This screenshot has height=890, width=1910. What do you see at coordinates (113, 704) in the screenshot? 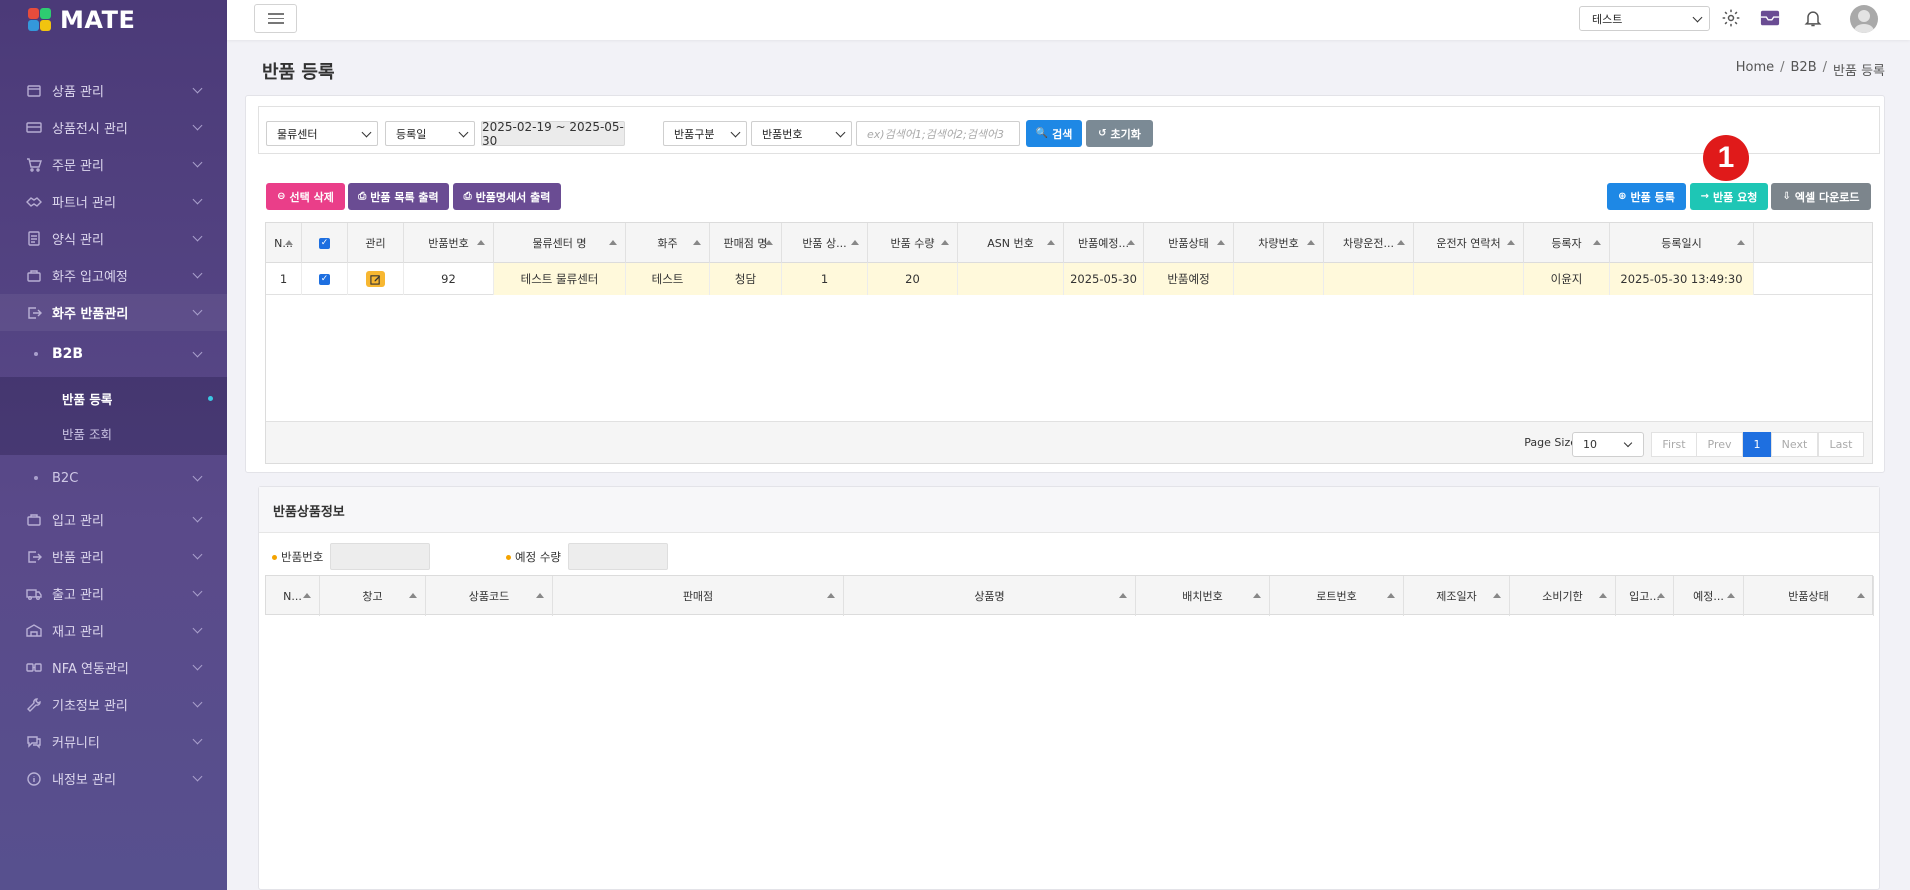
I see `sidebar-item-6-lower: 기초정보 관리` at bounding box center [113, 704].